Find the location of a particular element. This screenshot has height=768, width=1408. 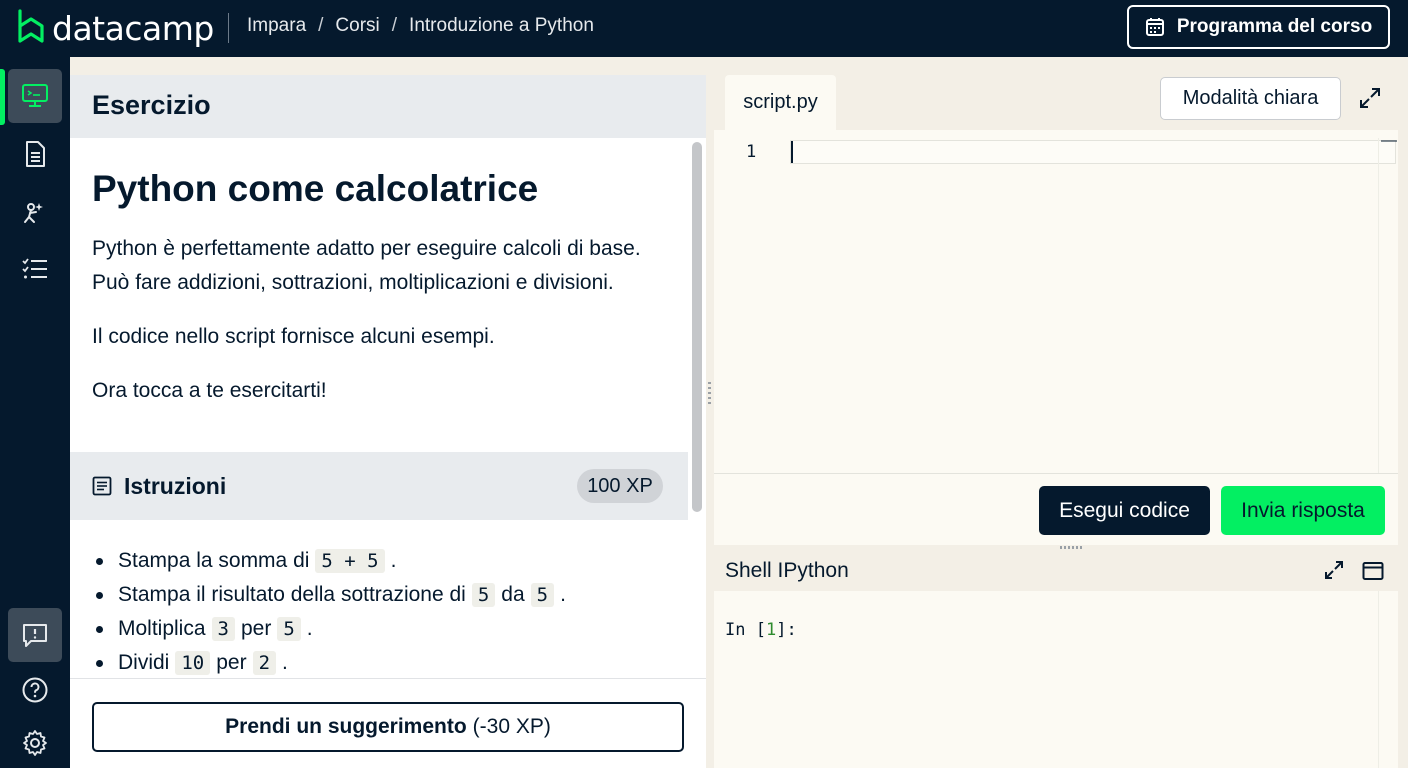

exercise-paragraph: Ora tocca a te esercitarti! is located at coordinates (209, 390).